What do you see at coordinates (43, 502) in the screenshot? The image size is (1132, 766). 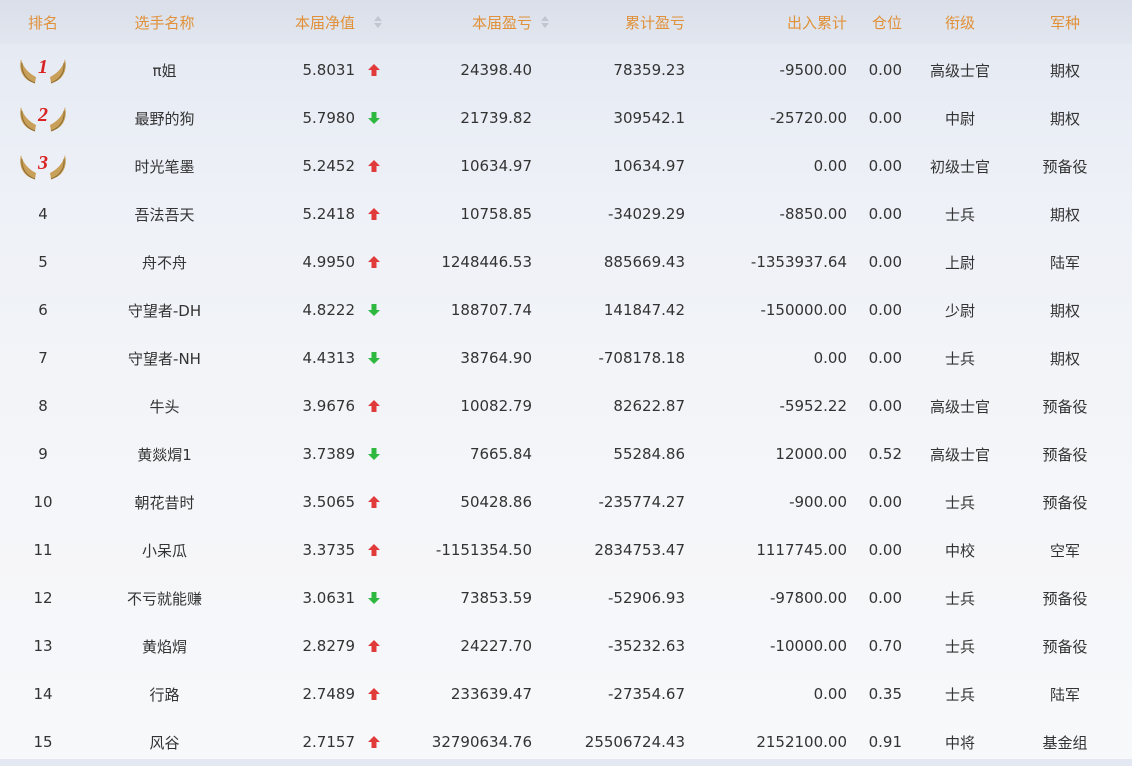 I see `rank-cell: 10` at bounding box center [43, 502].